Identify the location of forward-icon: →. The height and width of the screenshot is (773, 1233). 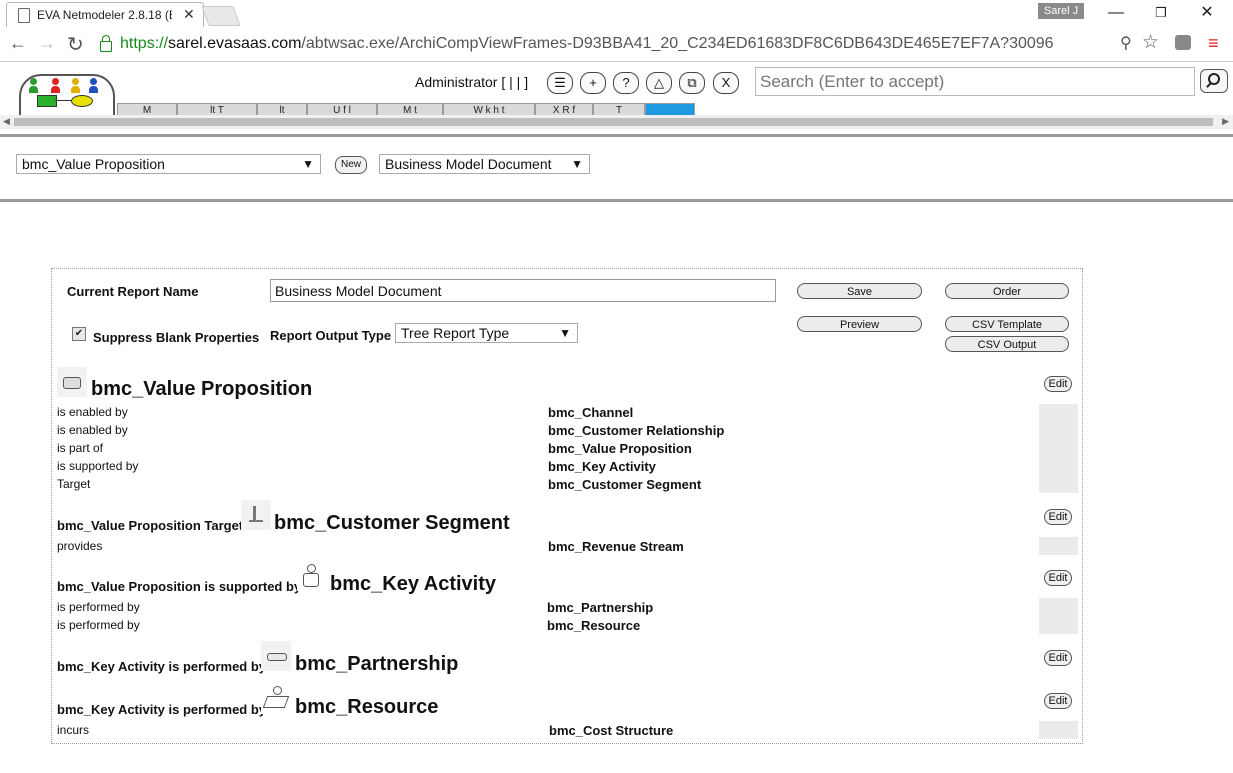
(47, 43).